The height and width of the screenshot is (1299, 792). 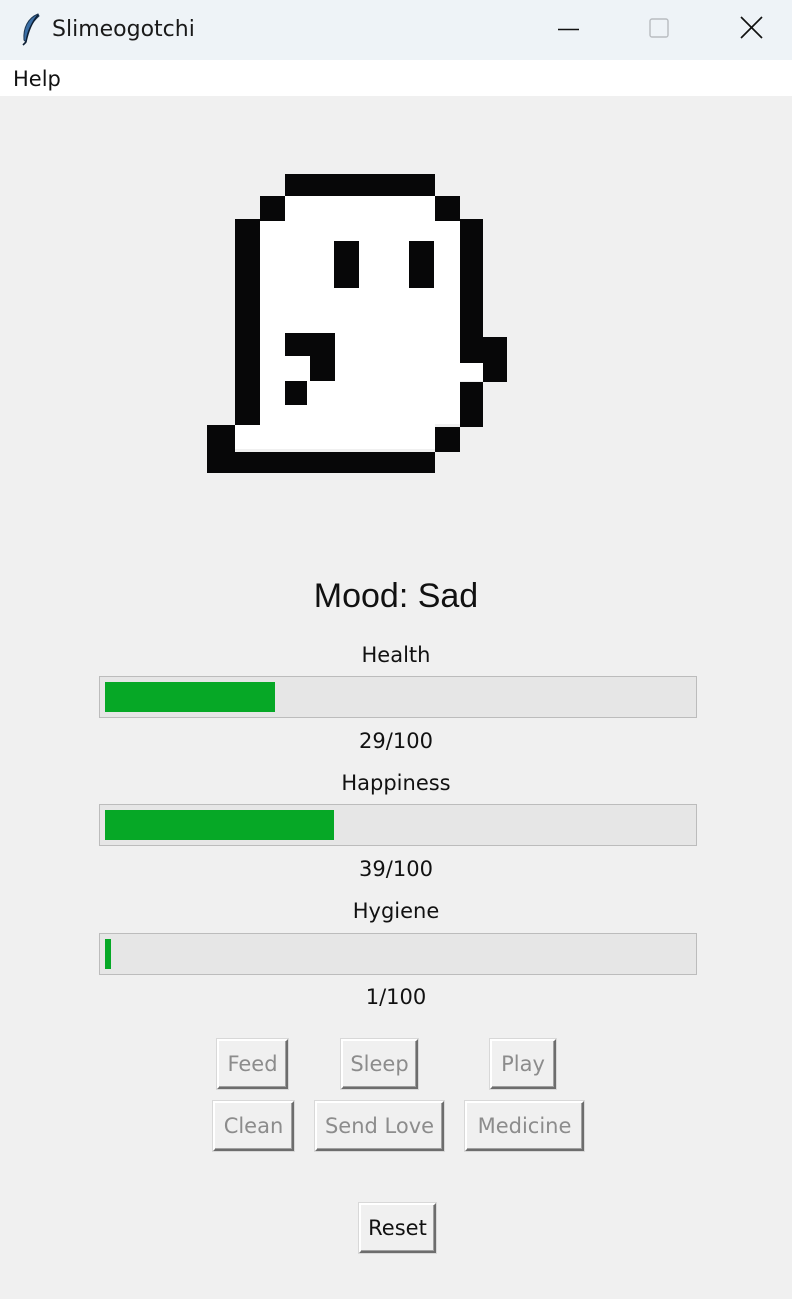 What do you see at coordinates (31, 29) in the screenshot?
I see `feather-icon` at bounding box center [31, 29].